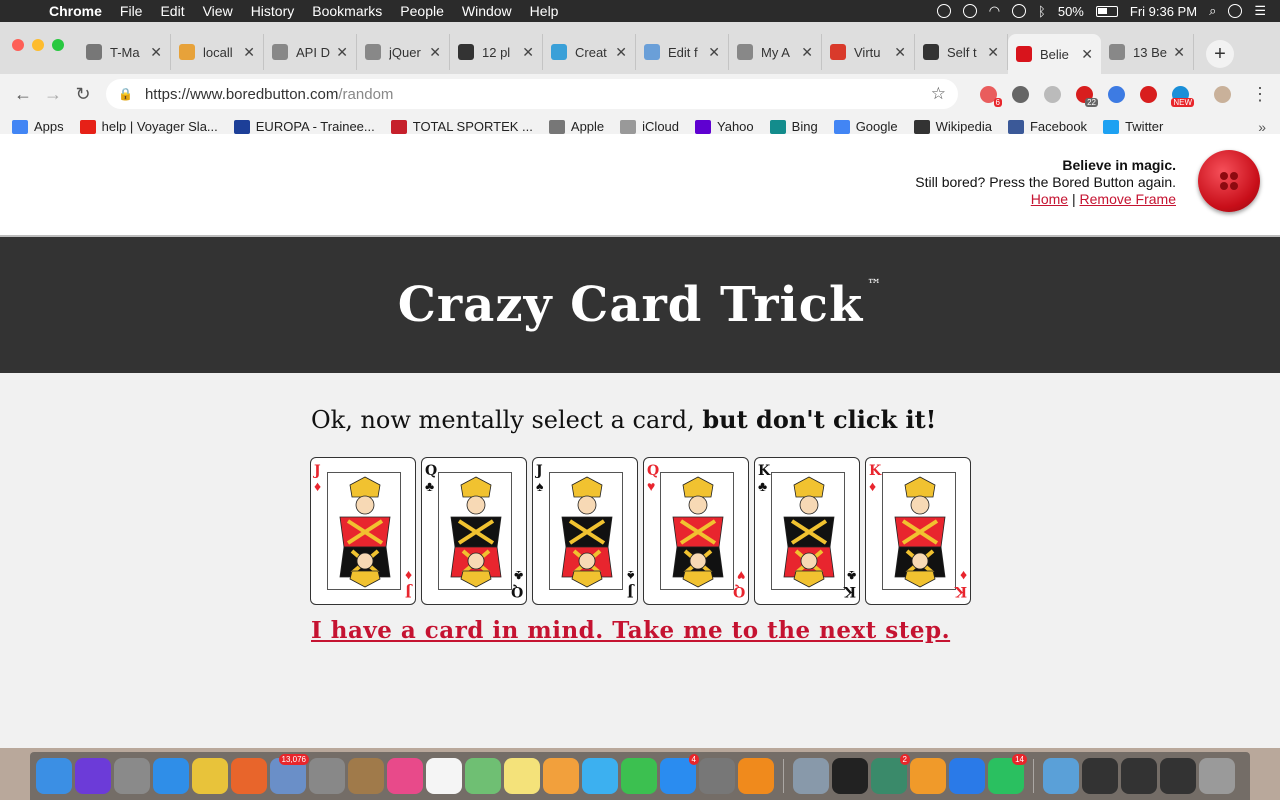  I want to click on profile-avatar, so click(1222, 94).